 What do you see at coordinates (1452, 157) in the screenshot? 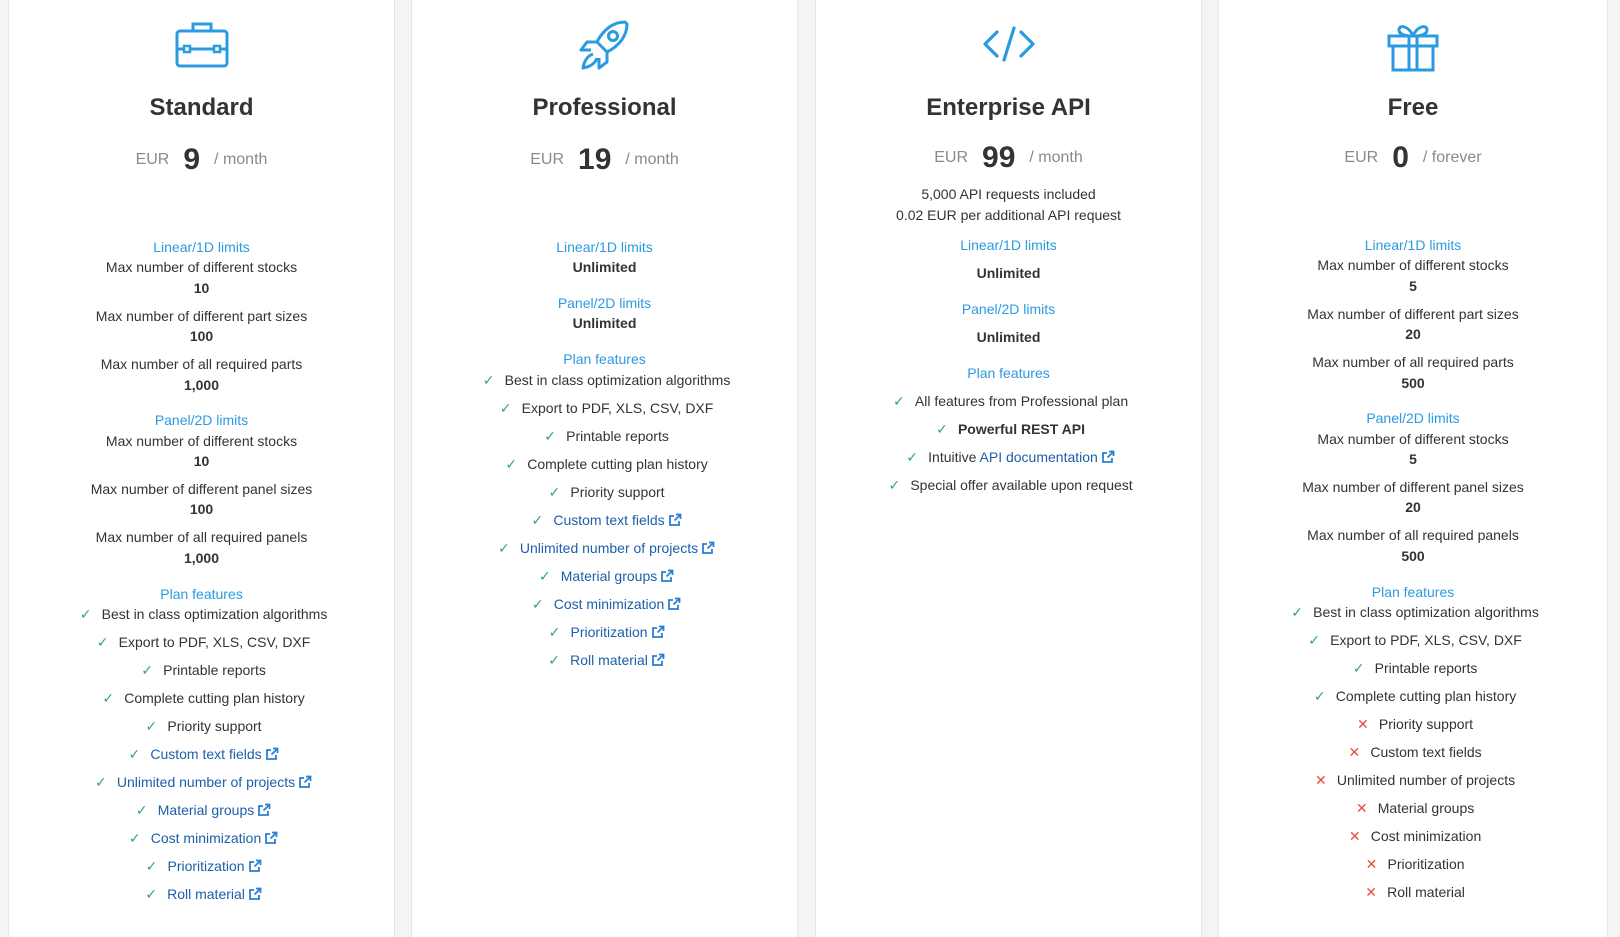
I see `price-period: / forever` at bounding box center [1452, 157].